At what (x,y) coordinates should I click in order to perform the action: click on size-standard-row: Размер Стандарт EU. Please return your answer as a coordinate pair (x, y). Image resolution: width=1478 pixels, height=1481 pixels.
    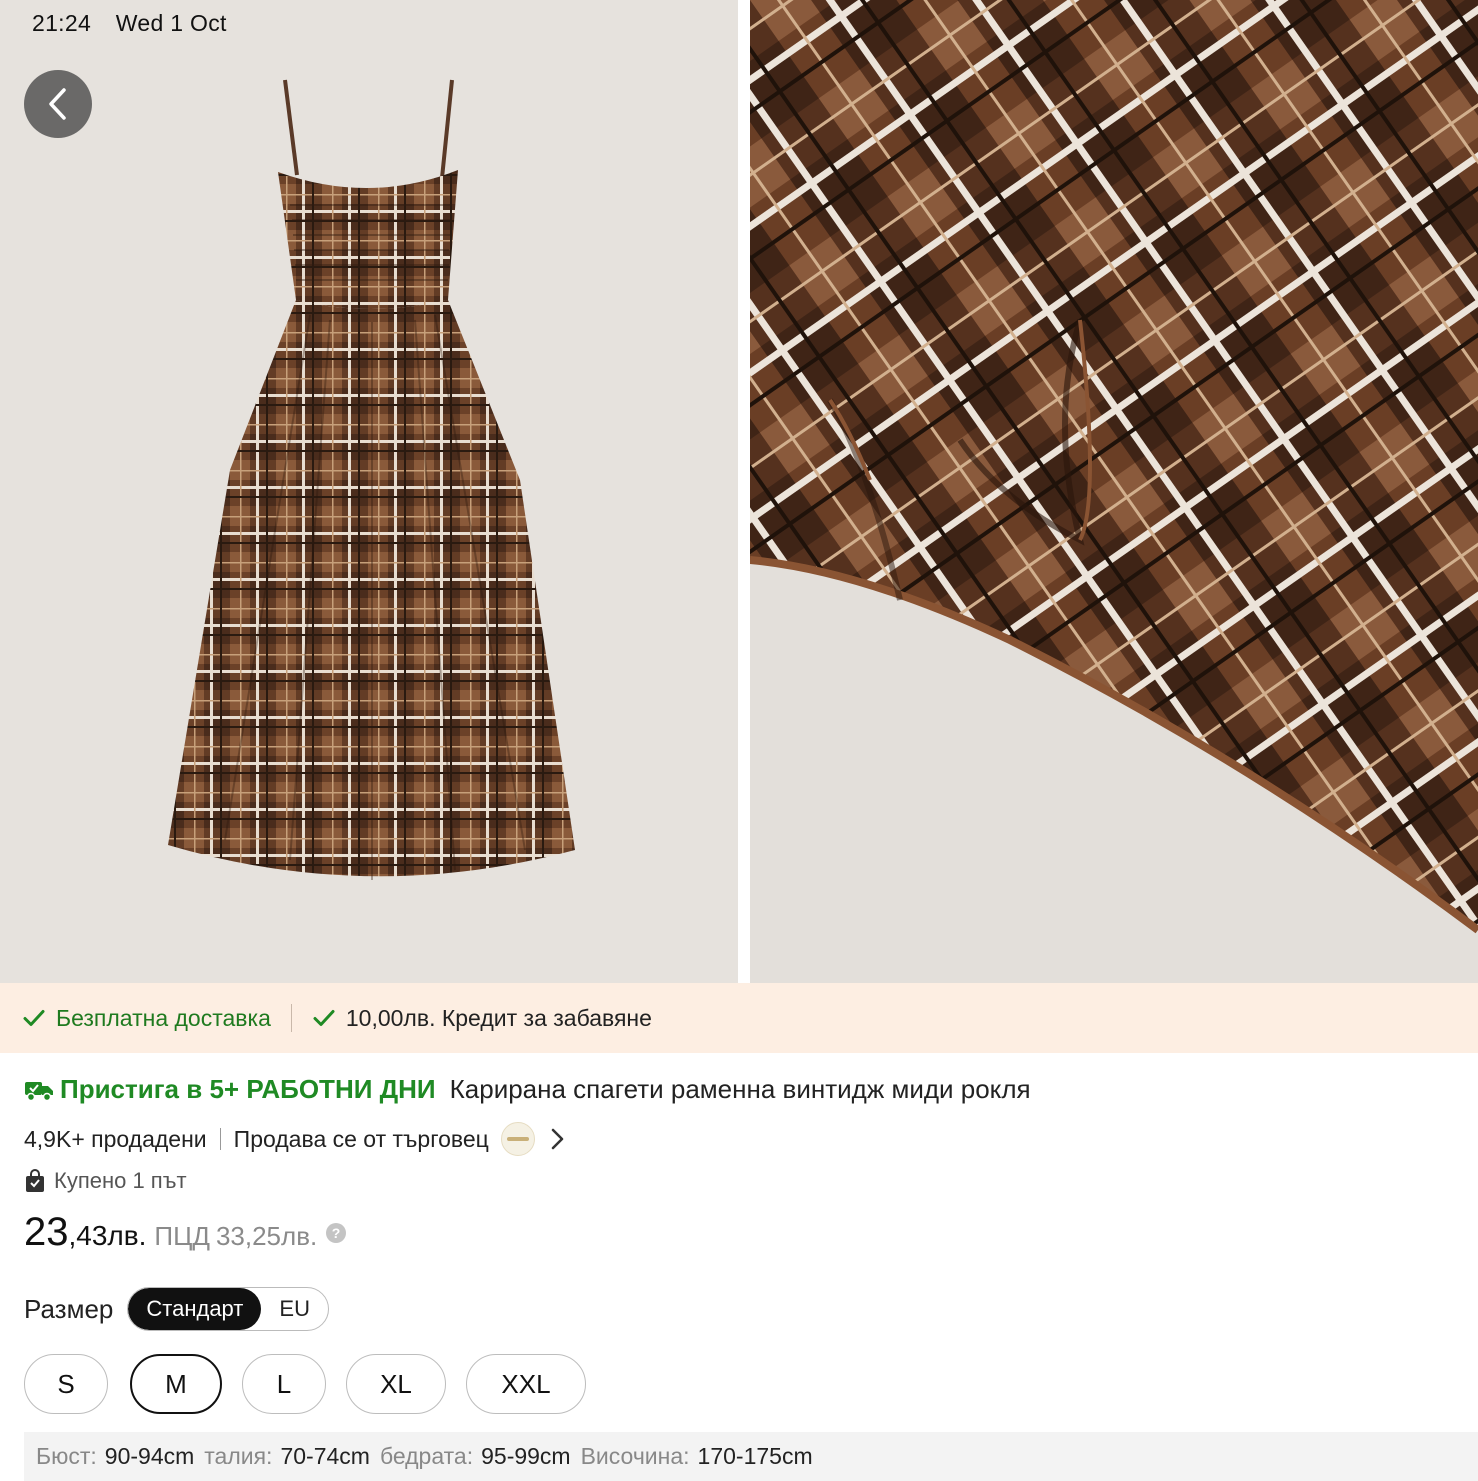
    Looking at the image, I should click on (176, 1309).